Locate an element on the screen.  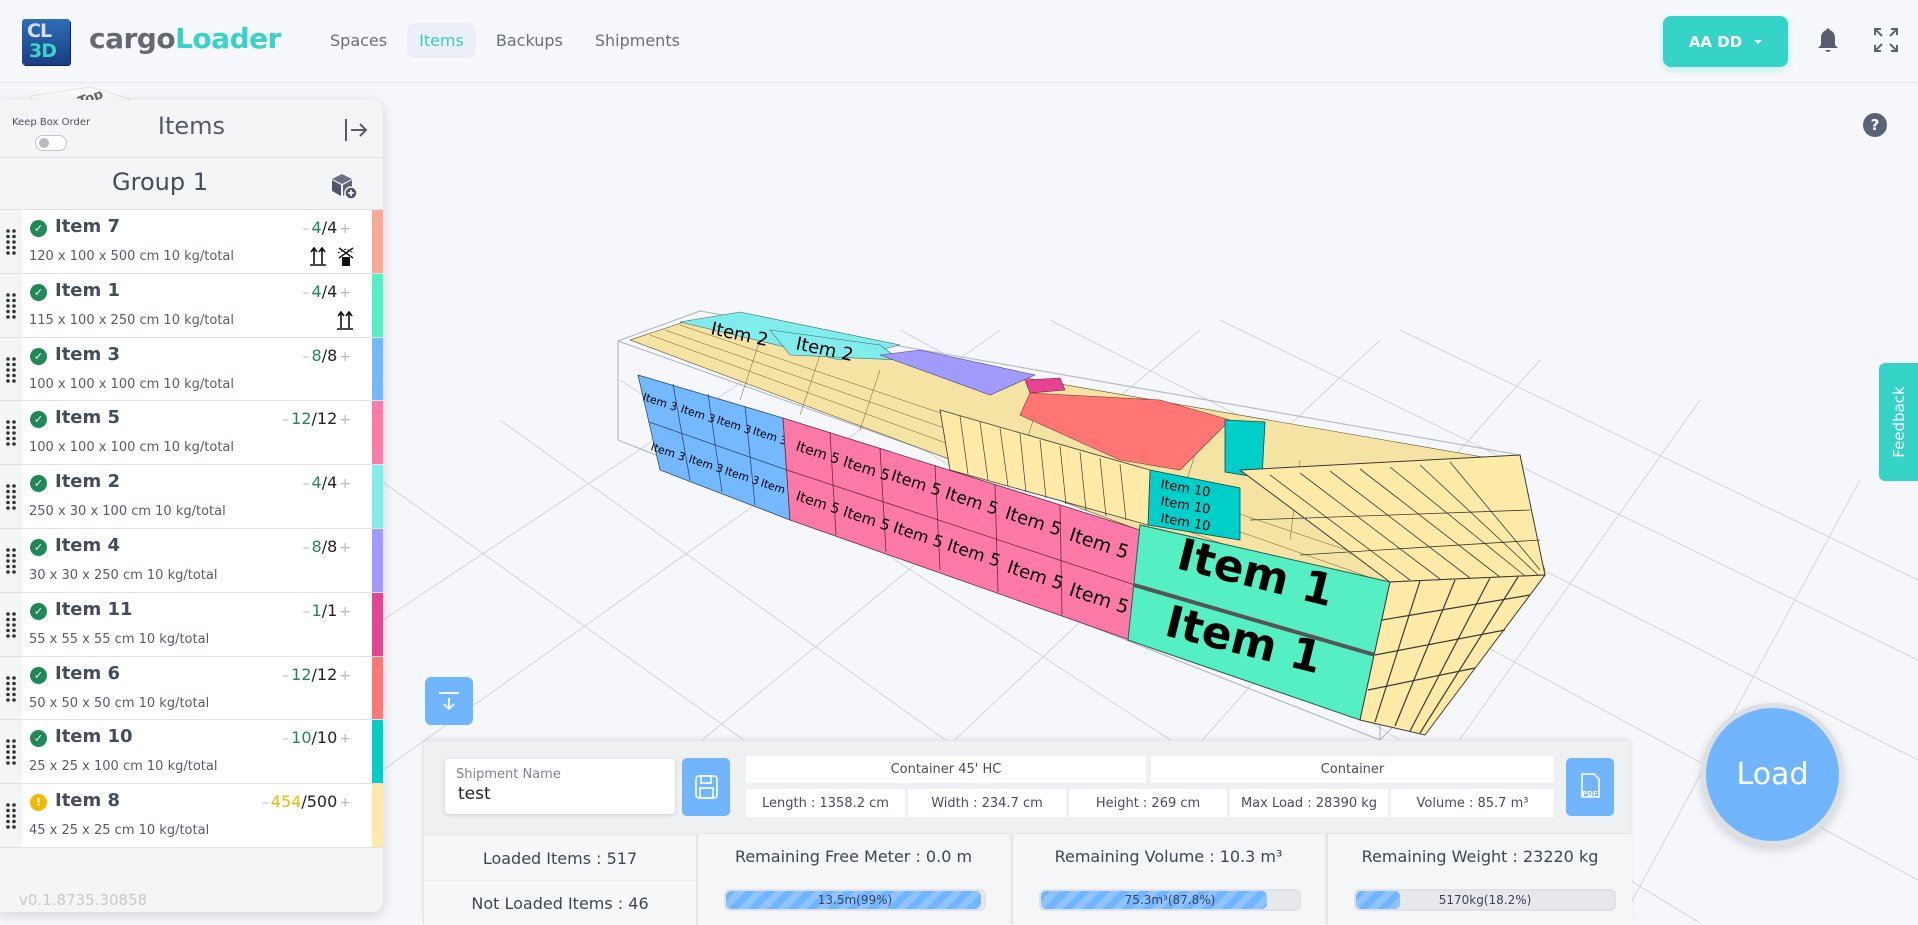
logo-text-bottom: 3D is located at coordinates (43, 51).